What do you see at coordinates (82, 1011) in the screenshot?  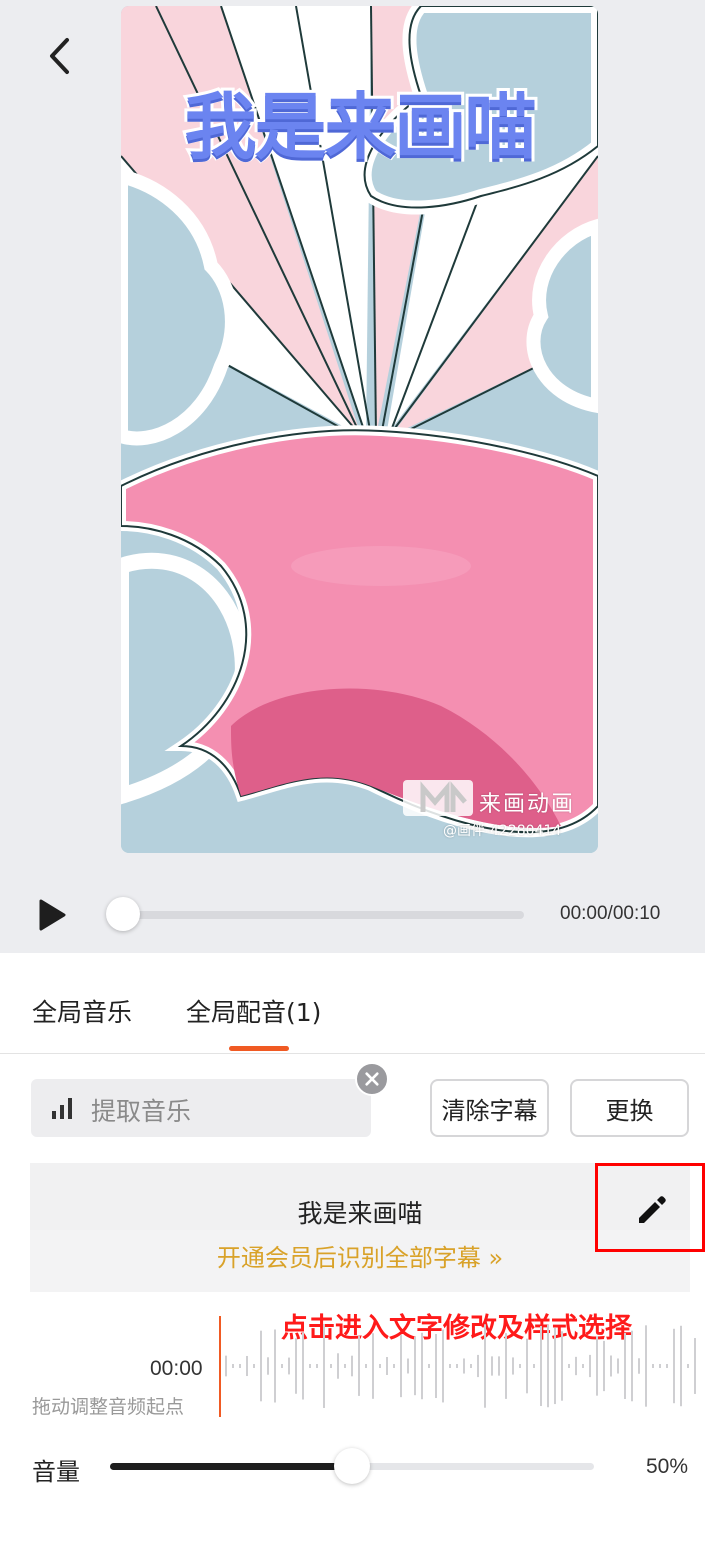 I see `tab-global-music: 全局音乐` at bounding box center [82, 1011].